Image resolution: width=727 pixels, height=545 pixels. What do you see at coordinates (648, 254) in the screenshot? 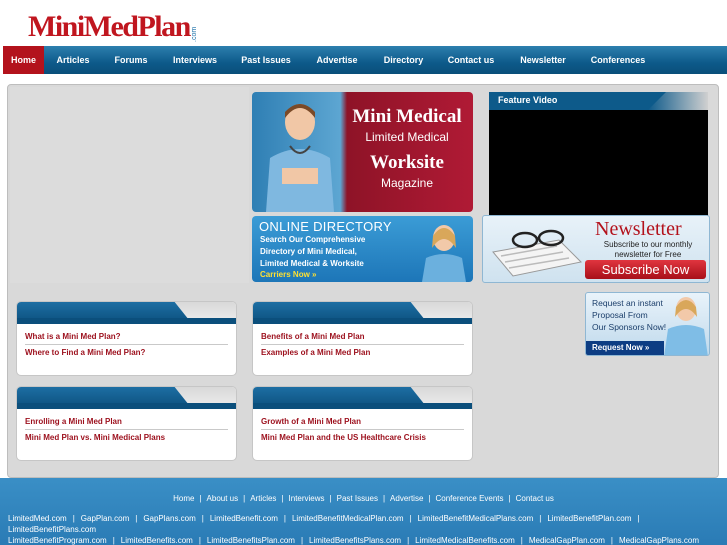
I see `newsletter-sub-2: newsletter for Free` at bounding box center [648, 254].